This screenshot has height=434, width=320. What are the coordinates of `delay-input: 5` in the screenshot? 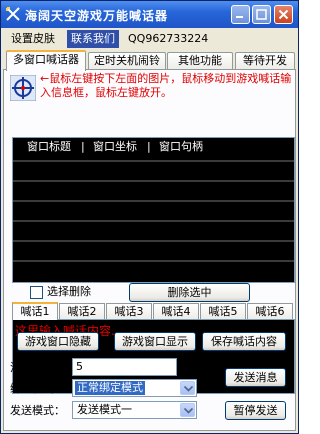 It's located at (124, 367).